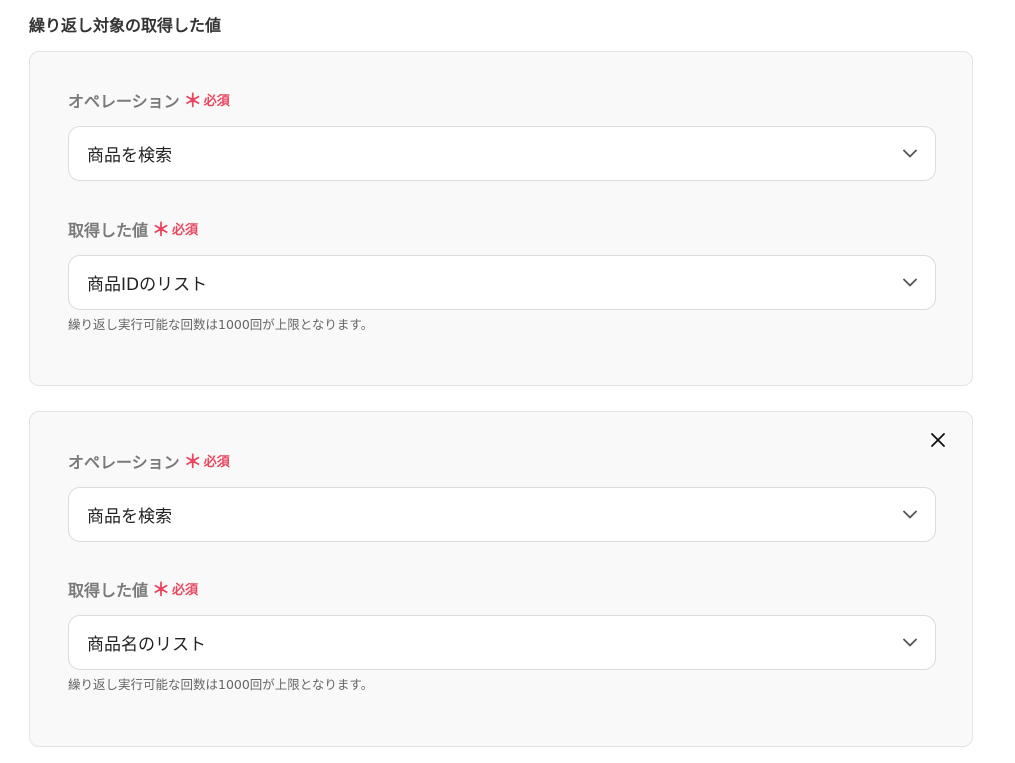 This screenshot has height=763, width=1015. I want to click on close-icon, so click(938, 440).